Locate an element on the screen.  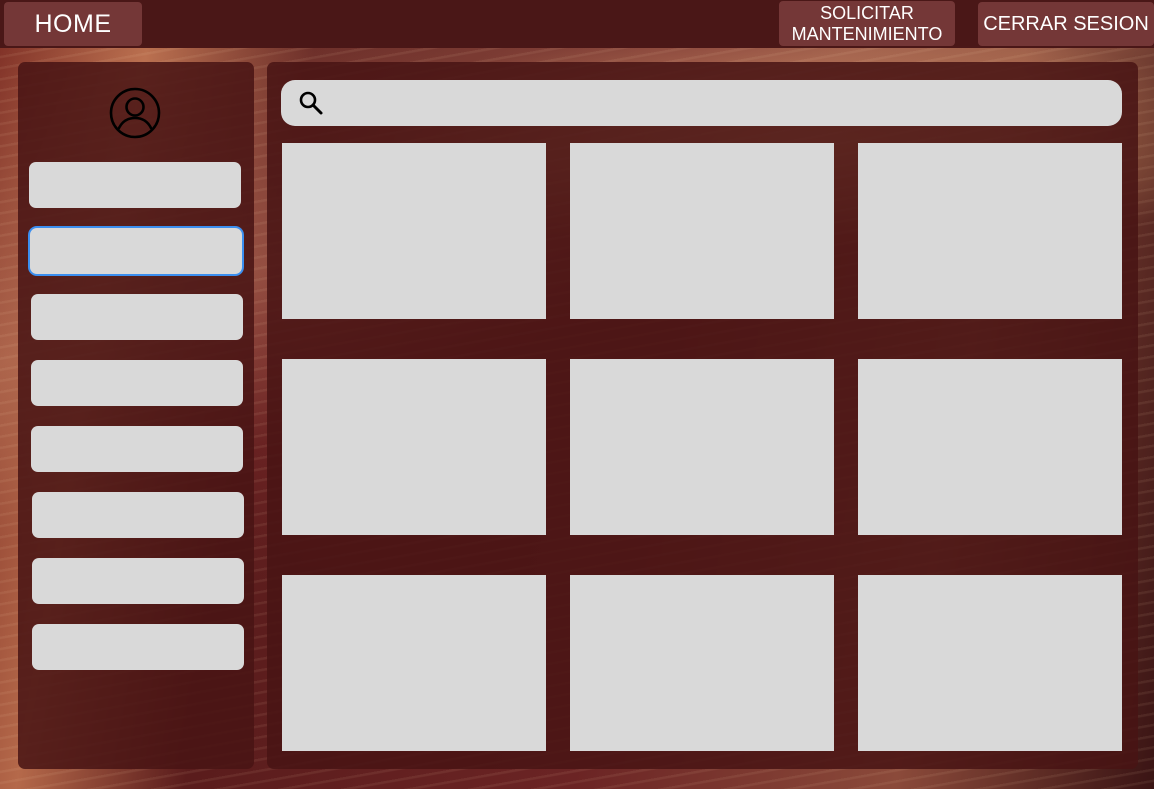
user-circle-icon is located at coordinates (135, 113).